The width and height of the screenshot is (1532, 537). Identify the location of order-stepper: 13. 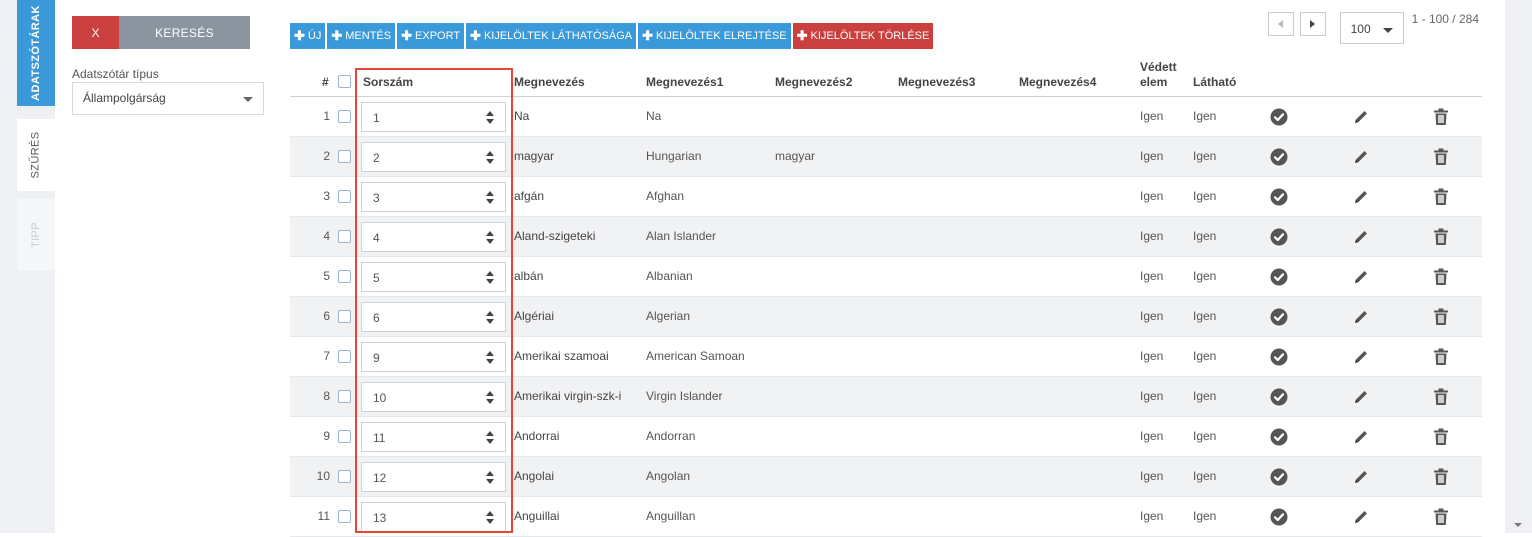
(433, 517).